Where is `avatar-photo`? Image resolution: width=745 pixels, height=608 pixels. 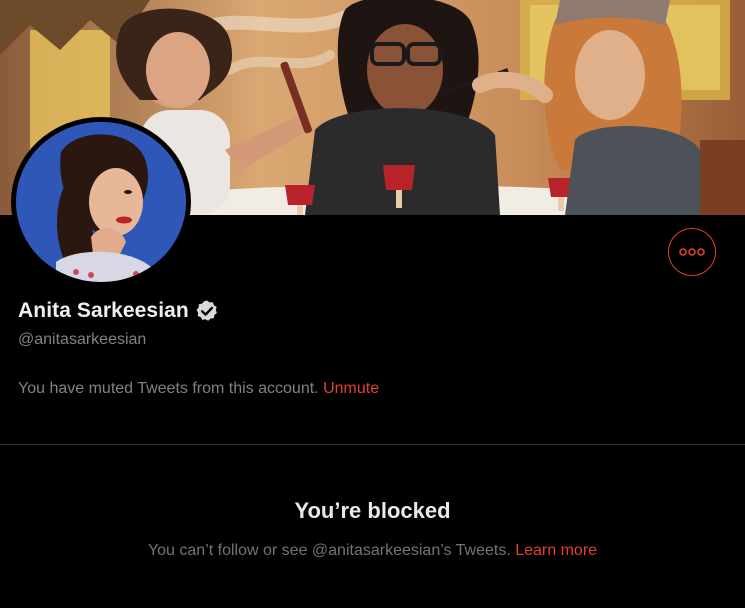
avatar-photo is located at coordinates (101, 202).